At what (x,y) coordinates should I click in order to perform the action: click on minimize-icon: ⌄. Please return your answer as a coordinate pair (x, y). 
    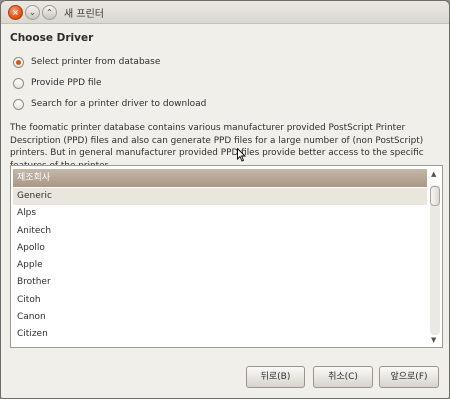
    Looking at the image, I should click on (32, 12).